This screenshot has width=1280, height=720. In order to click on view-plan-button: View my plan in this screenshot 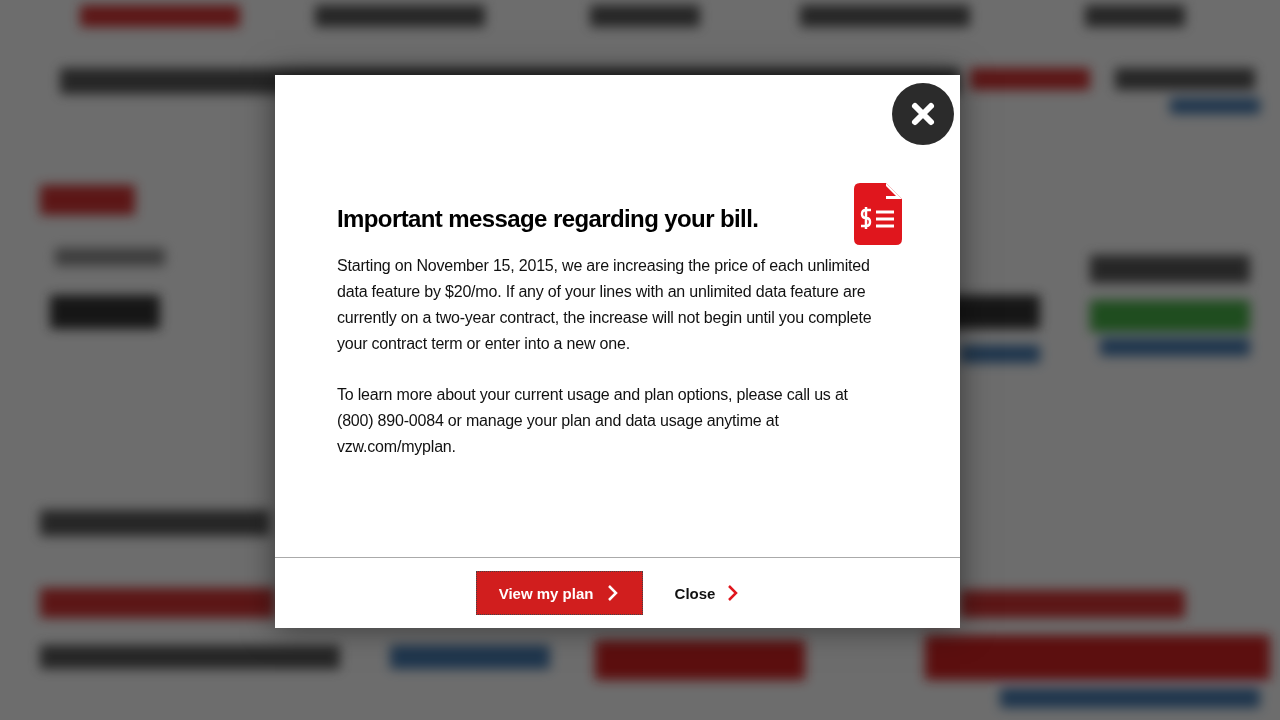, I will do `click(559, 593)`.